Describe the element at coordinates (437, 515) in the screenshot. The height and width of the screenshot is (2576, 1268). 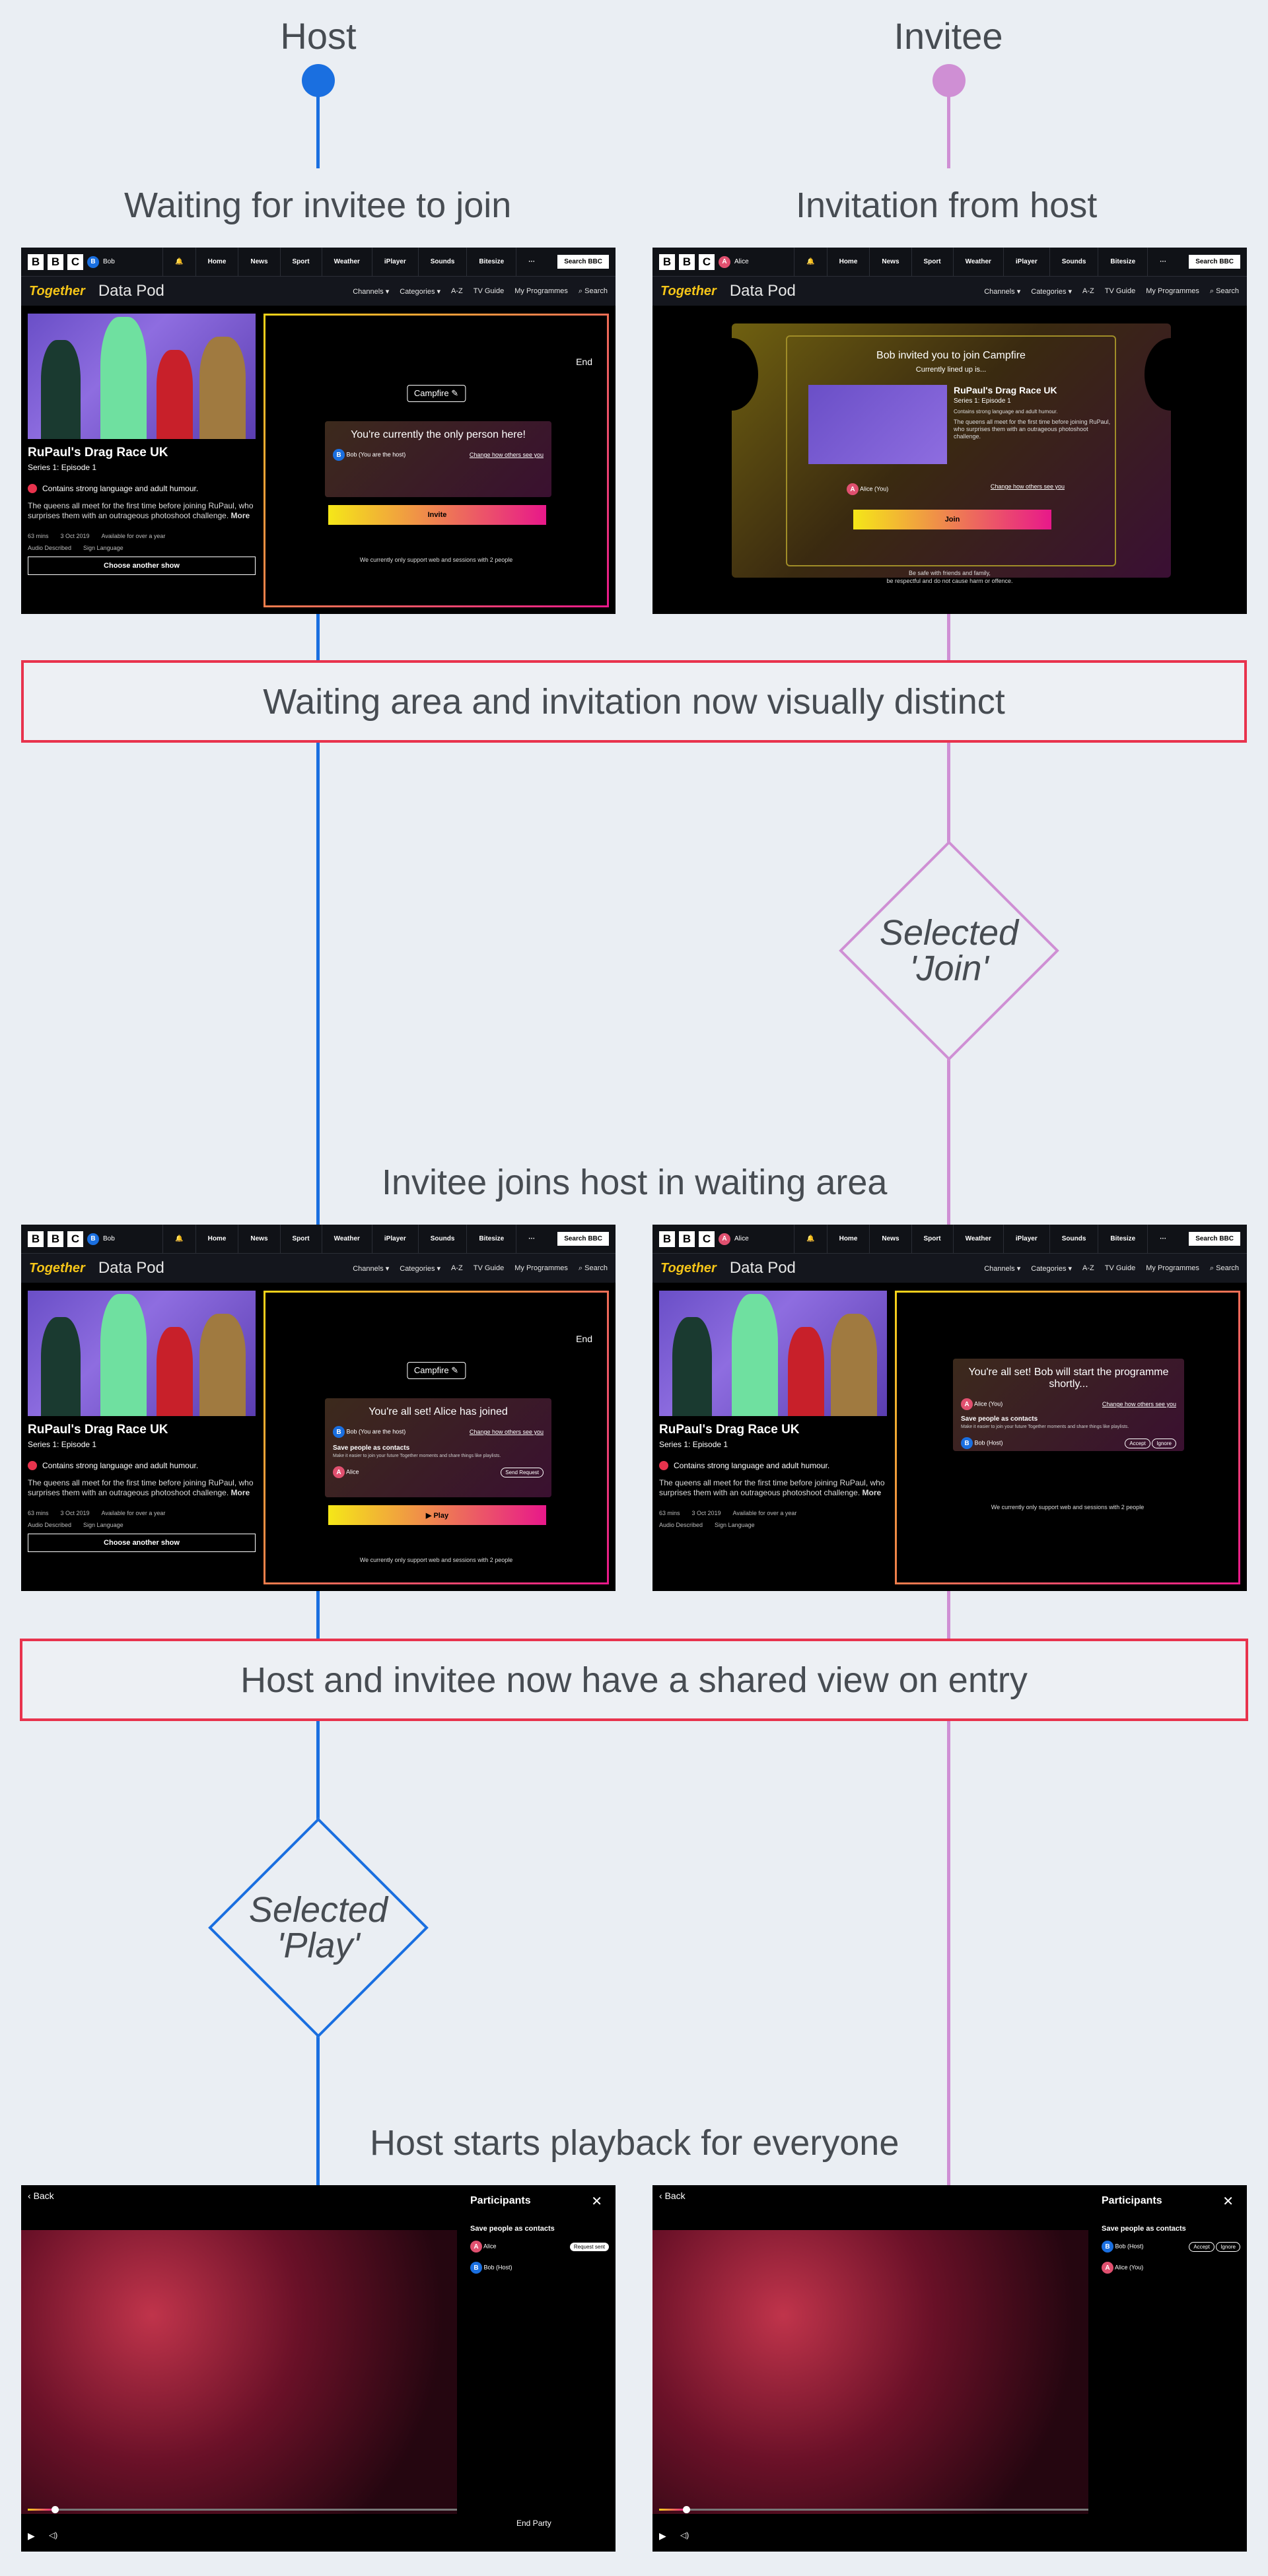
I see `invite-button: Invite` at that location.